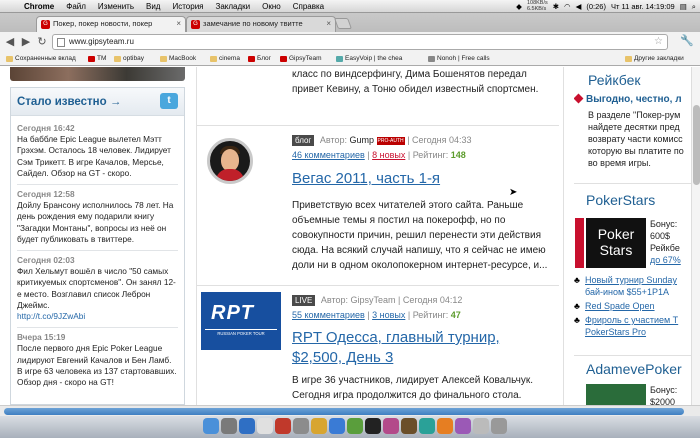 Image resolution: width=700 pixels, height=438 pixels. I want to click on diamond-icon, so click(579, 98).